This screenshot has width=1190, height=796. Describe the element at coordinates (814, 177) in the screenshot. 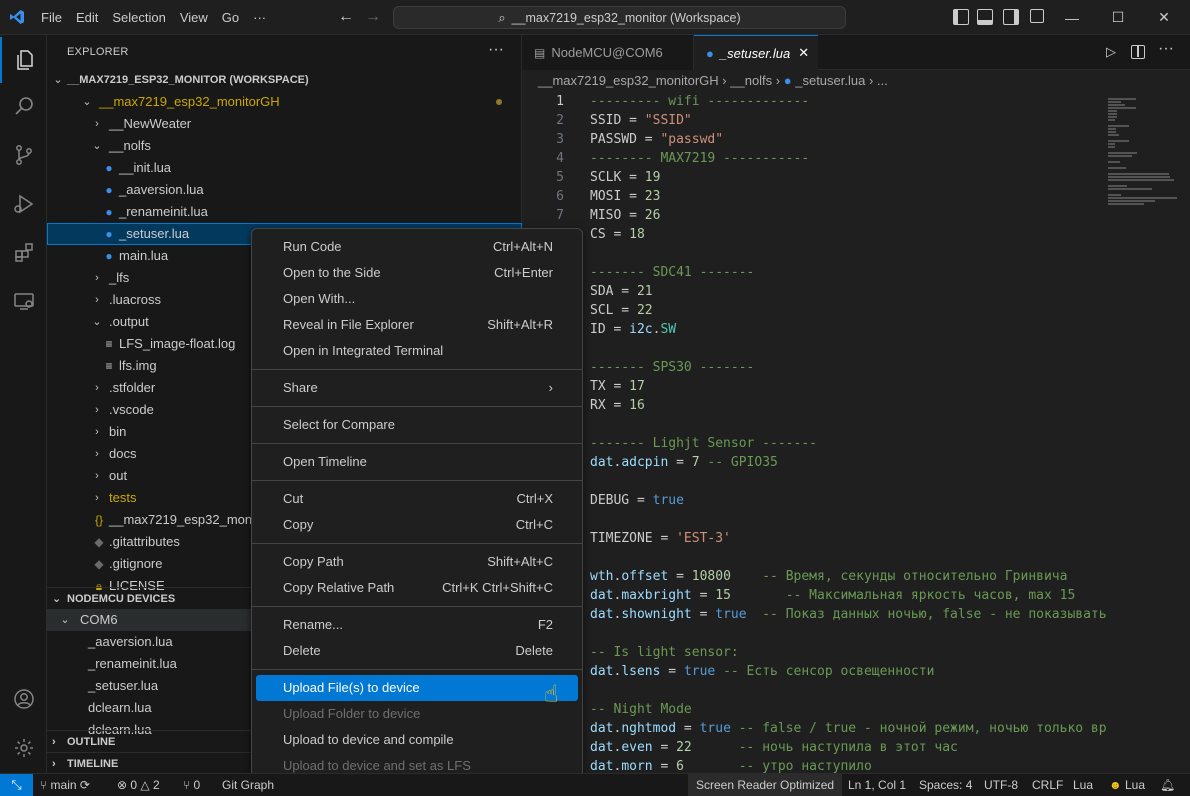

I see `code-line: 5 SCLK = 19` at that location.